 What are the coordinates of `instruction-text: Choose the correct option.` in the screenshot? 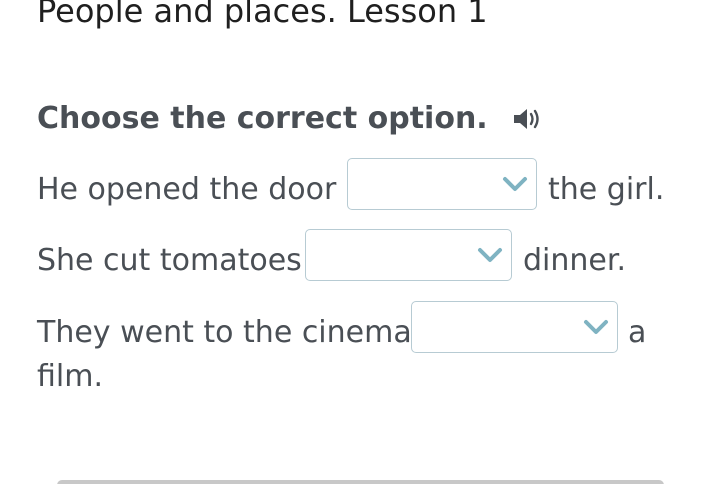 It's located at (262, 118).